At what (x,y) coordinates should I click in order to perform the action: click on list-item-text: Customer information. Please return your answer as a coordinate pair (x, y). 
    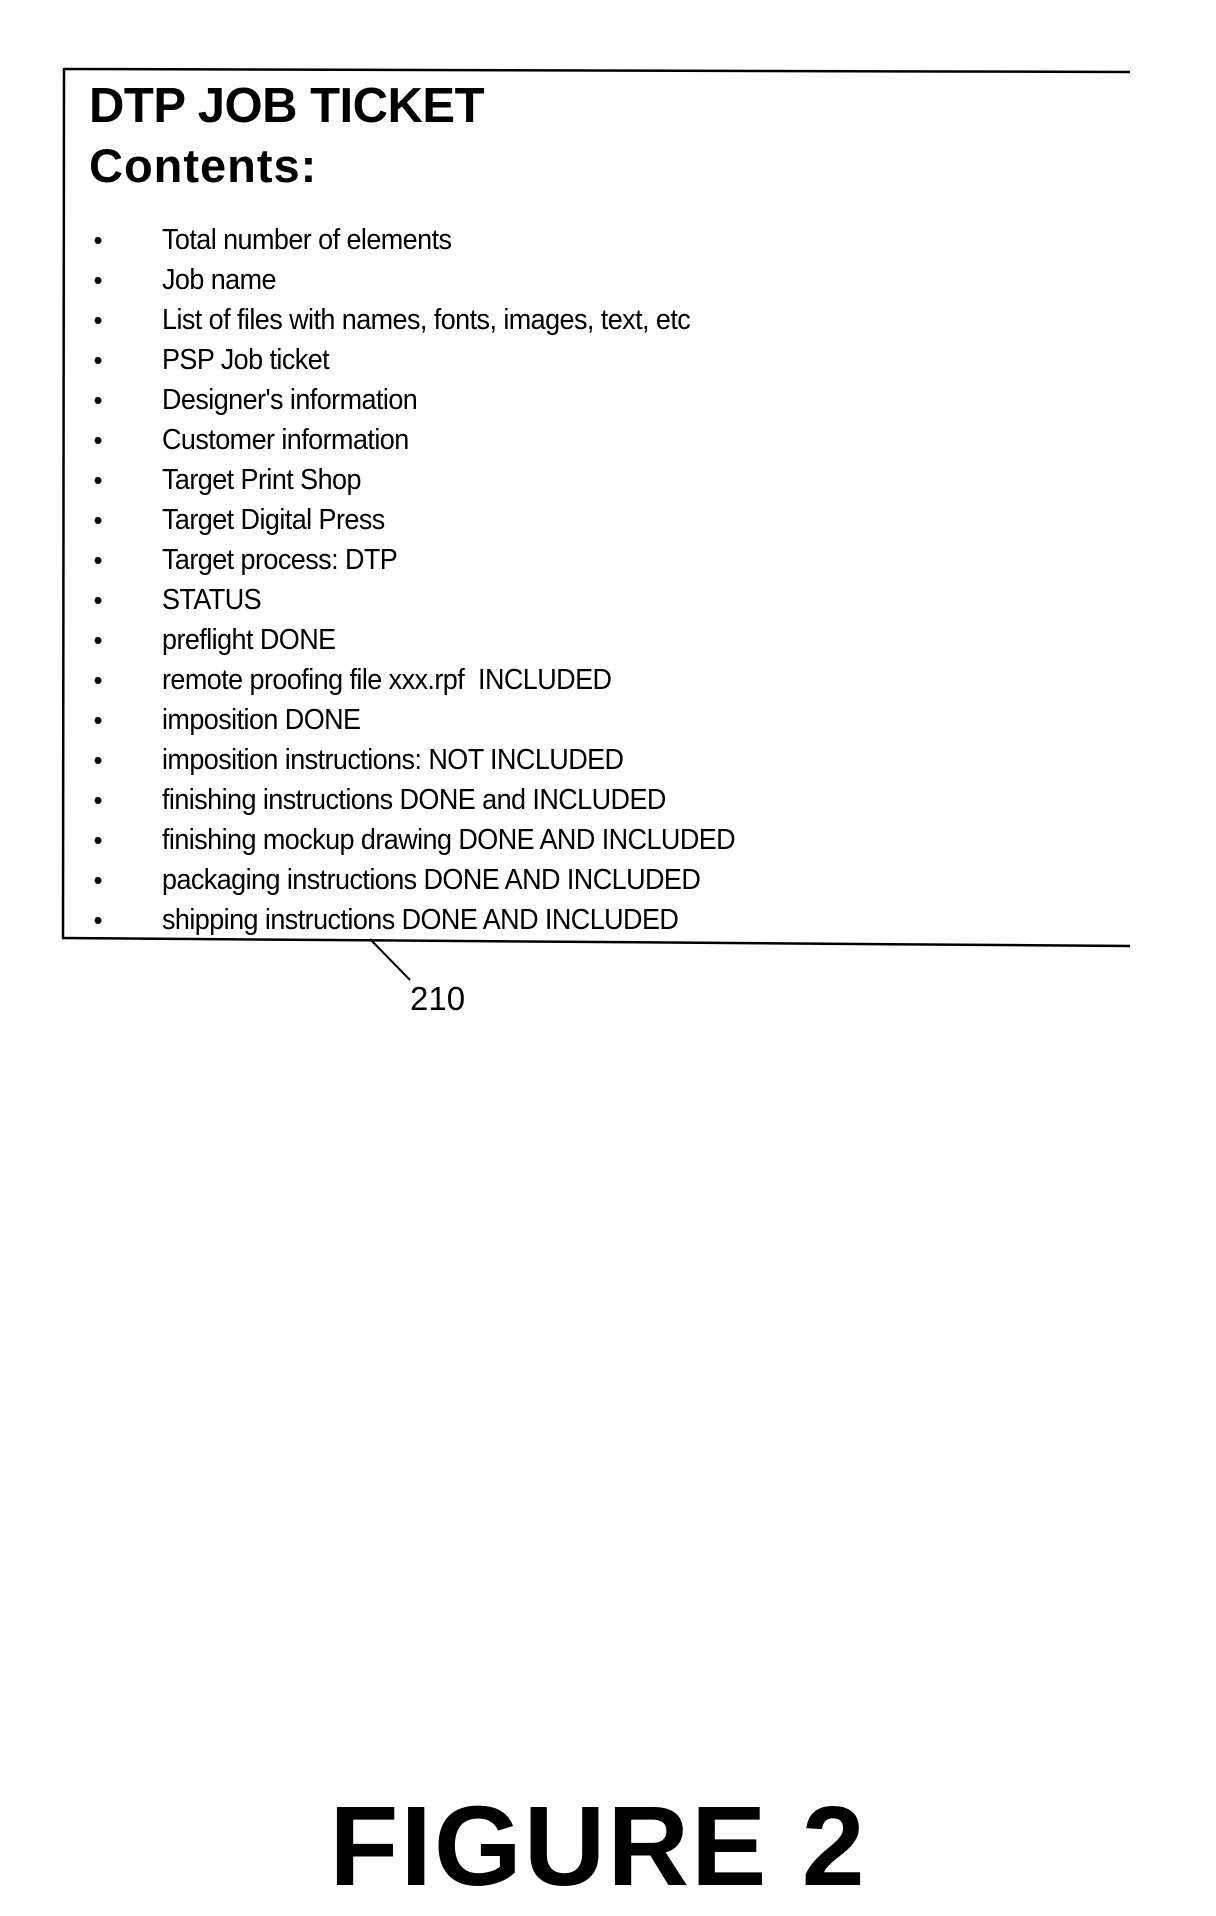
    Looking at the image, I should click on (285, 440).